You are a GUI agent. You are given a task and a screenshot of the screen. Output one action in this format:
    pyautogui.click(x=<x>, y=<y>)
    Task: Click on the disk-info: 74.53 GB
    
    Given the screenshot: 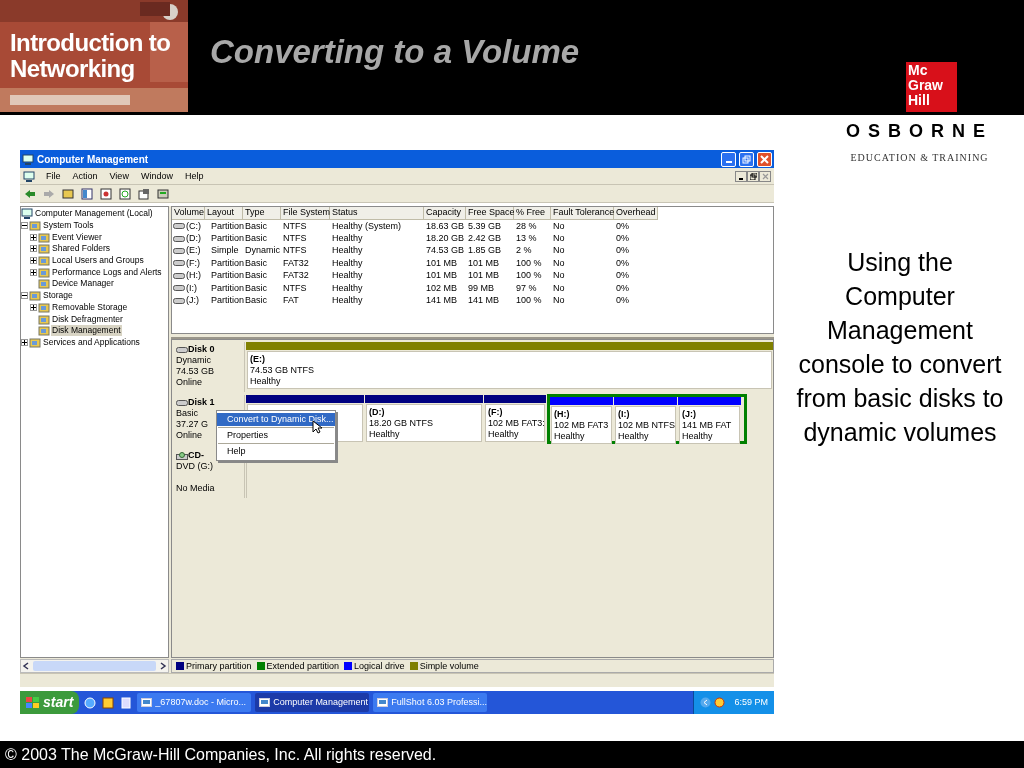 What is the action you would take?
    pyautogui.click(x=196, y=371)
    